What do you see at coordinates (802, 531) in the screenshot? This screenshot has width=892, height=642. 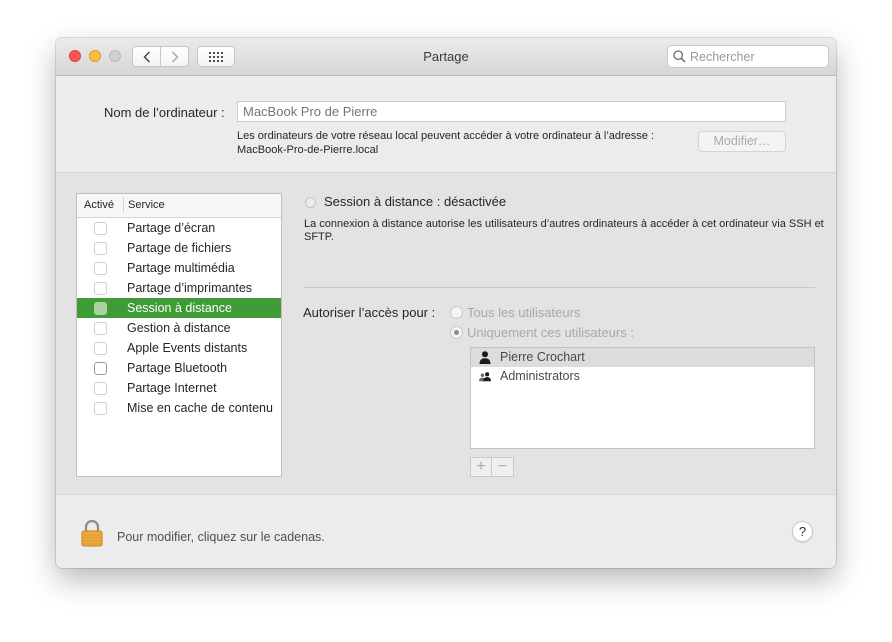 I see `help-button: ?` at bounding box center [802, 531].